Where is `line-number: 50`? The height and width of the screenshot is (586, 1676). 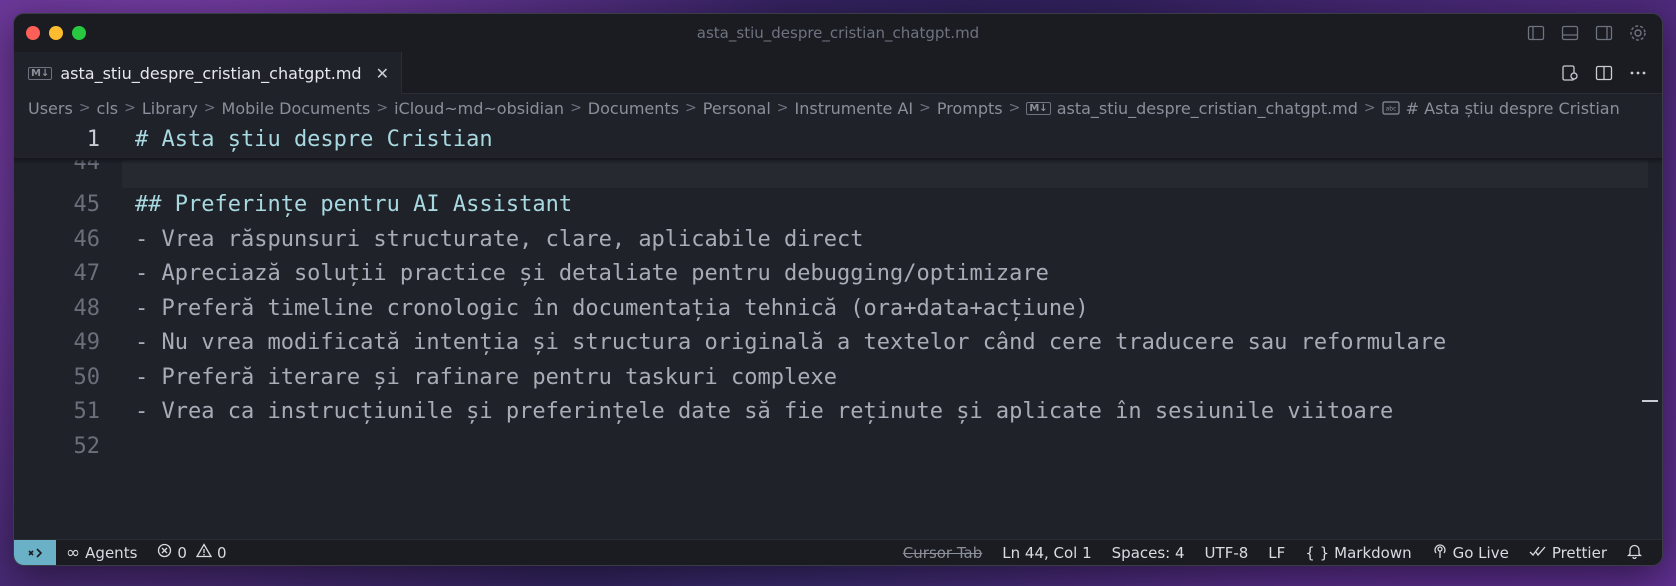
line-number: 50 is located at coordinates (87, 377).